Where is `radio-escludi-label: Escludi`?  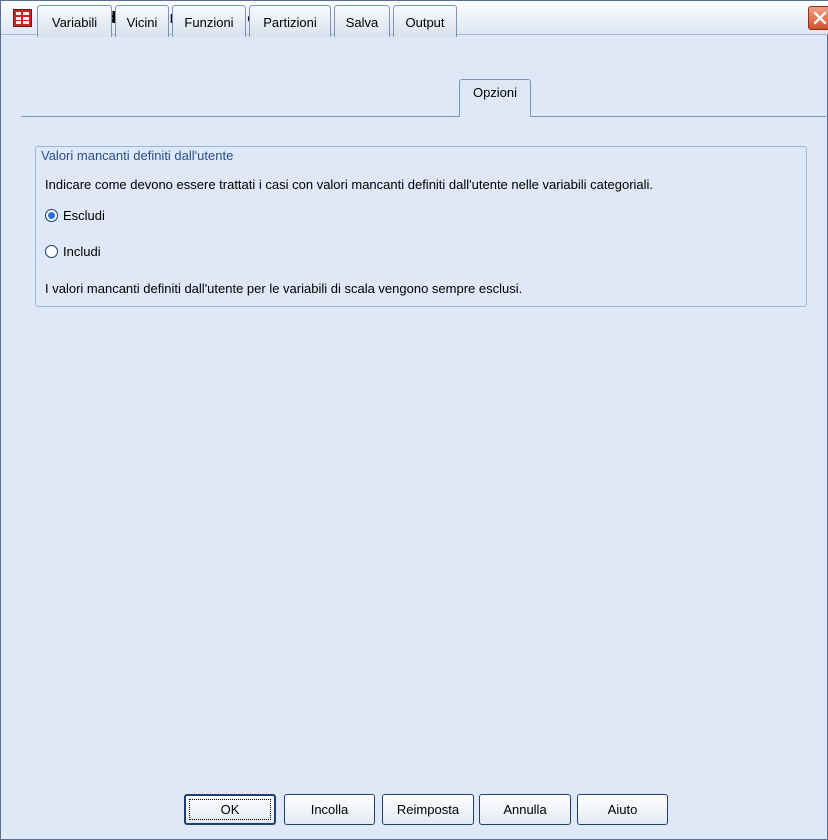
radio-escludi-label: Escludi is located at coordinates (84, 215).